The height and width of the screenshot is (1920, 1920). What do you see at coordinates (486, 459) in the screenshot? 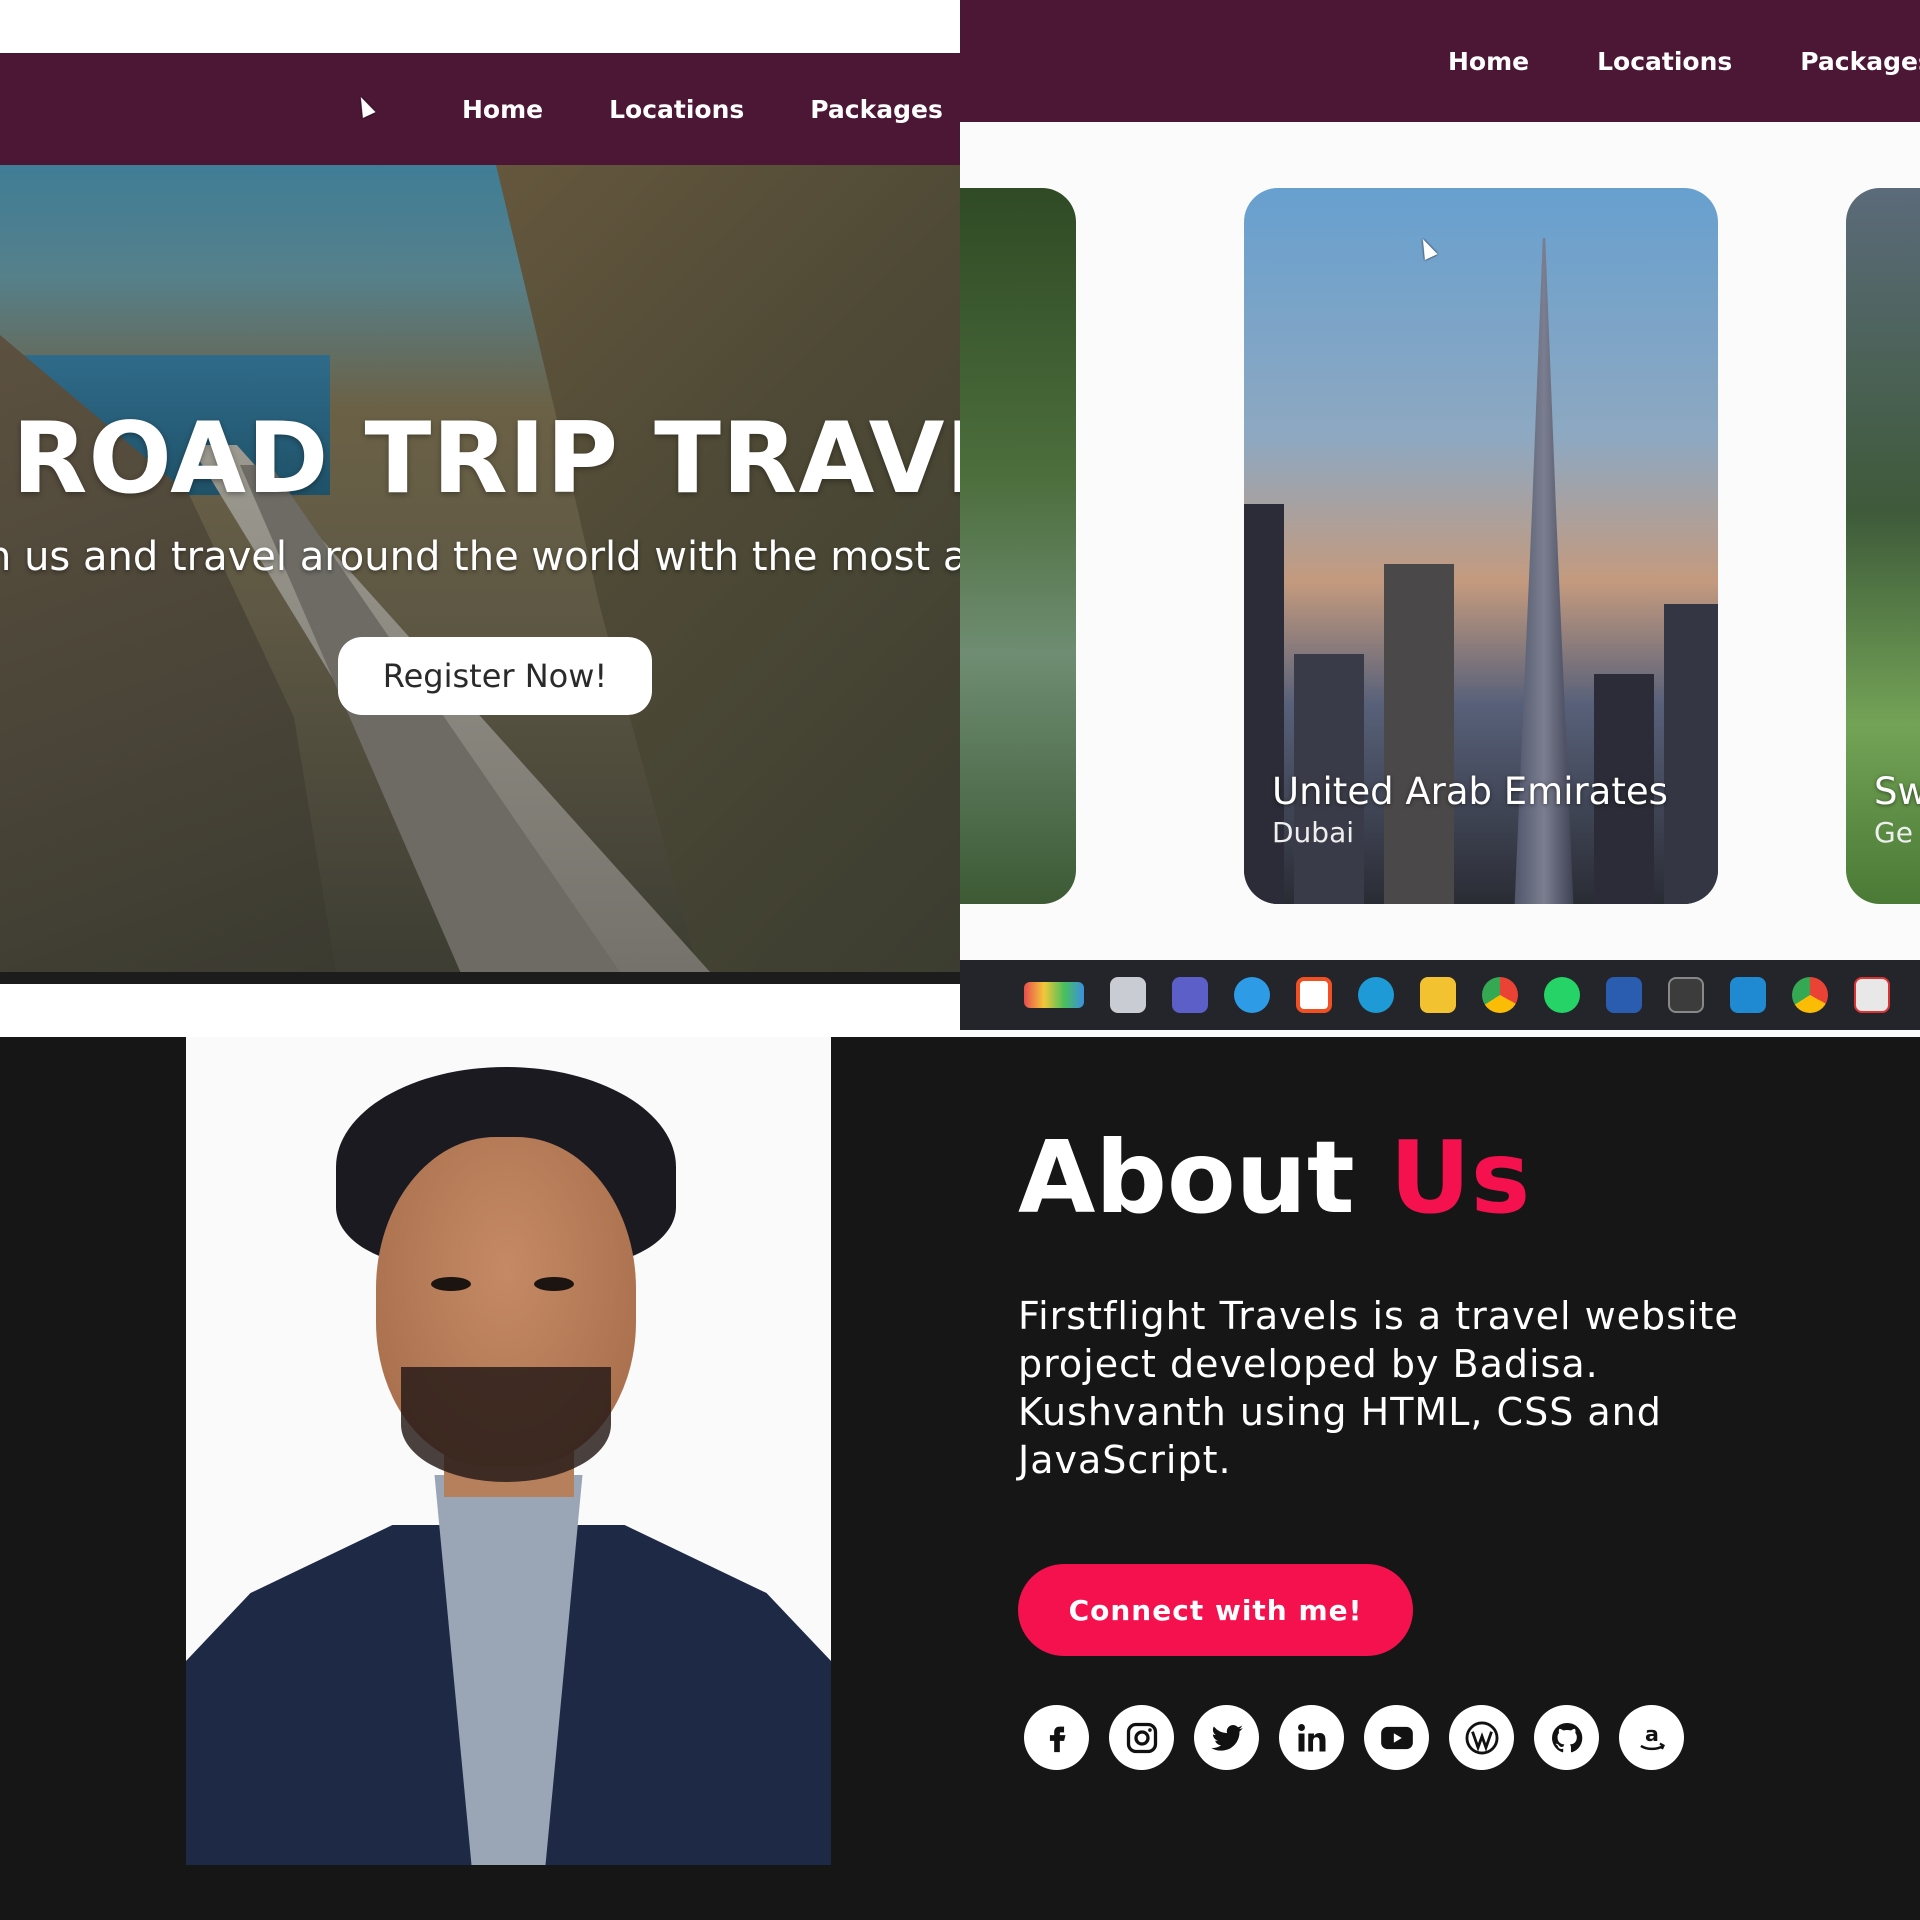
I see `hero-title: ROAD TRIP TRAVELS` at bounding box center [486, 459].